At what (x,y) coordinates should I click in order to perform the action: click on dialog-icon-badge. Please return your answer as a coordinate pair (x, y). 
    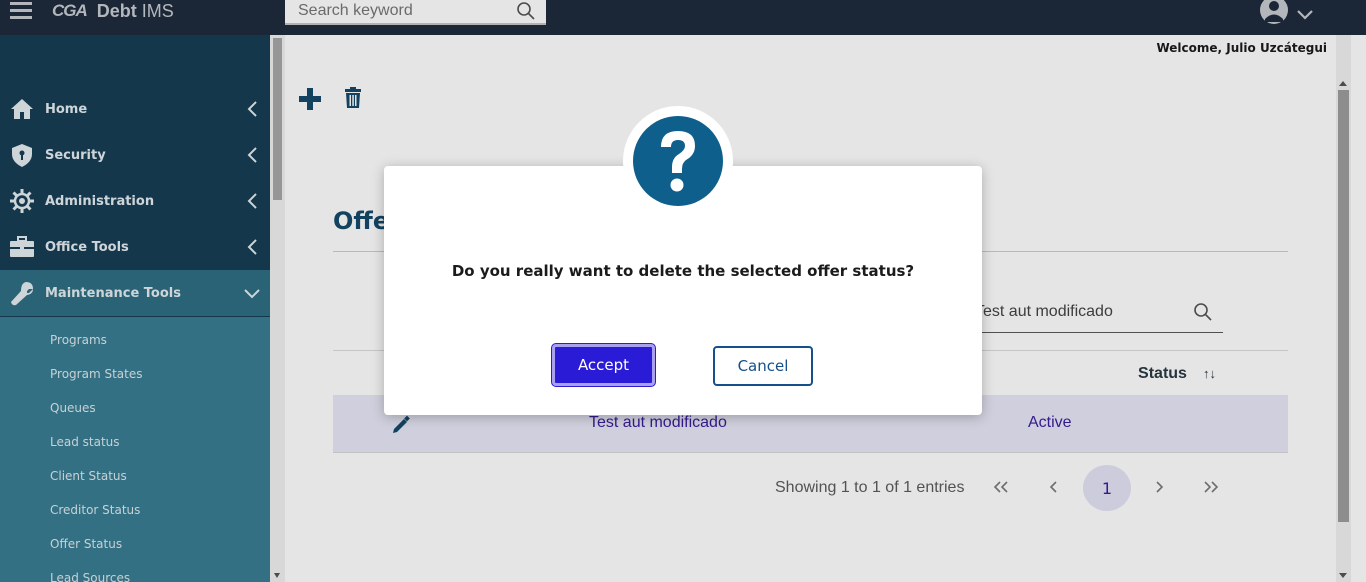
    Looking at the image, I should click on (678, 161).